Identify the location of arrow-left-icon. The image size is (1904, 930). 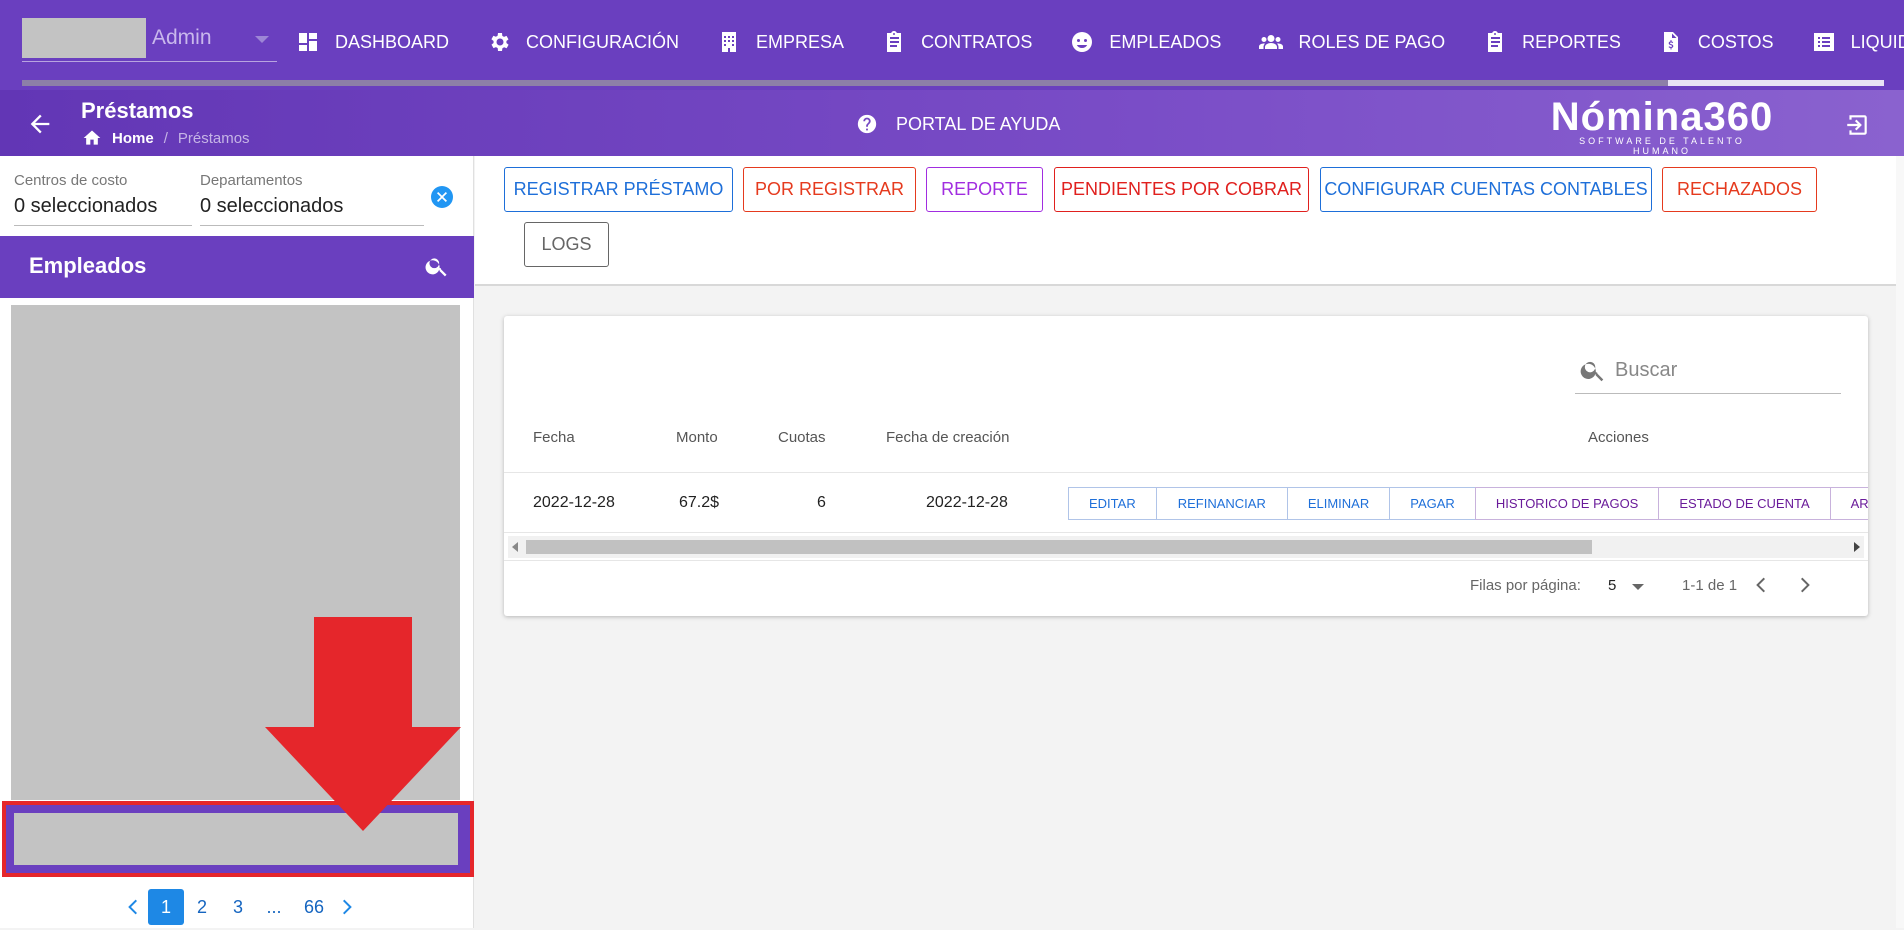
(40, 124).